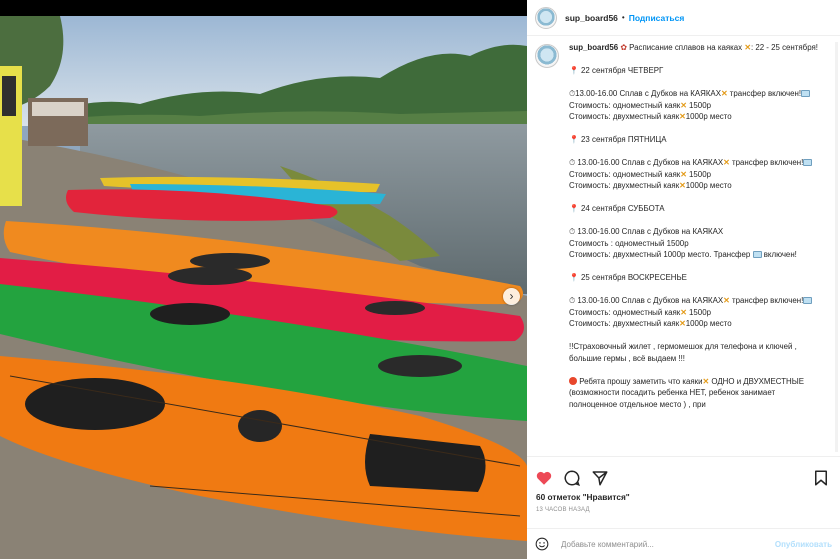 Image resolution: width=840 pixels, height=559 pixels. What do you see at coordinates (784, 47) in the screenshot?
I see `caption-intro-suffix: : 22 - 25 сентября!` at bounding box center [784, 47].